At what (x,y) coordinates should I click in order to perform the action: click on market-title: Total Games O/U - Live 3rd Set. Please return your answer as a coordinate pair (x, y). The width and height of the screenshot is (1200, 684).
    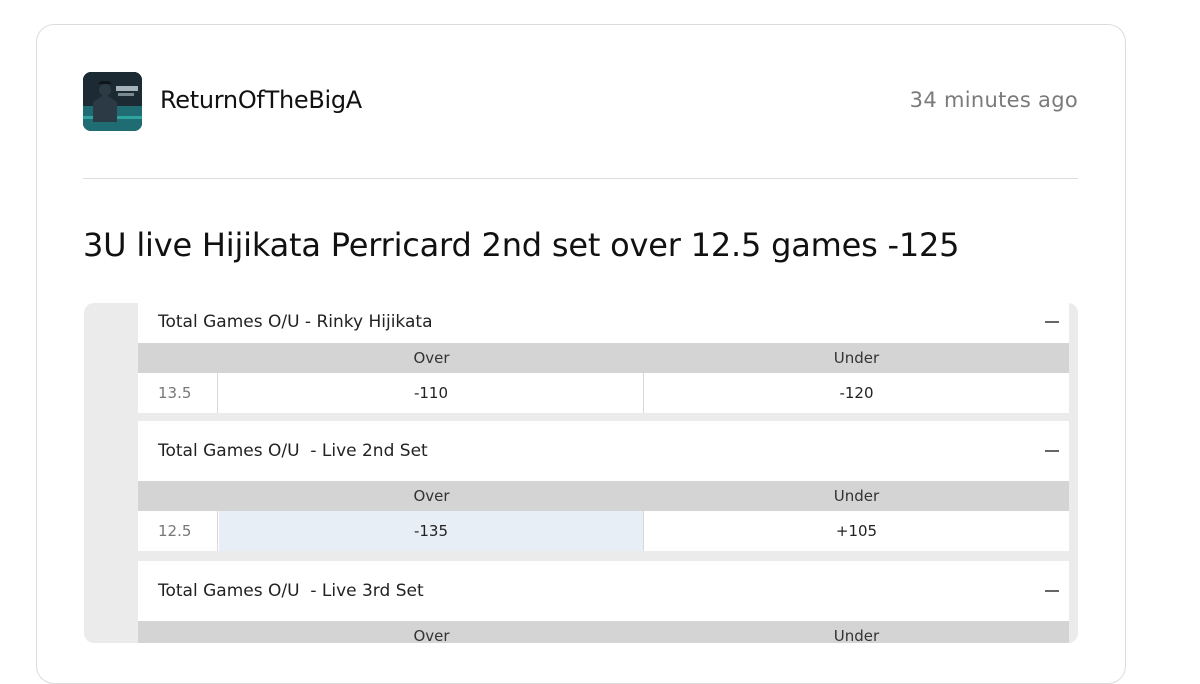
    Looking at the image, I should click on (291, 591).